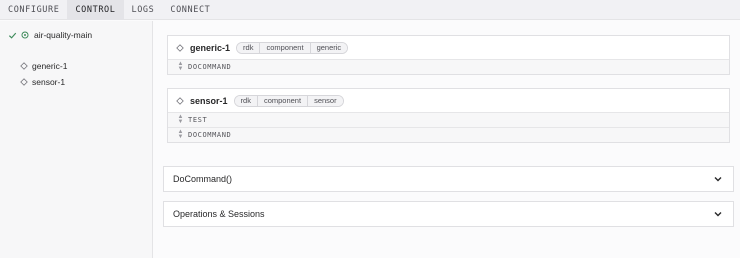  I want to click on operations-sessions-panel: Operations & Sessions, so click(448, 214).